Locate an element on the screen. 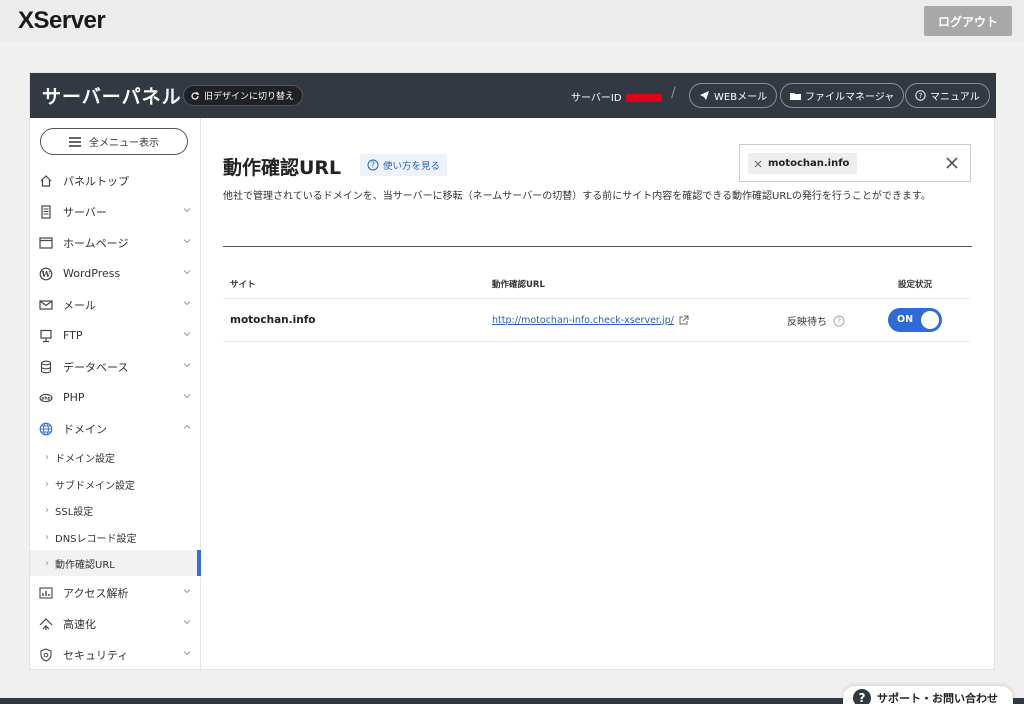  column-header-site: サイト is located at coordinates (243, 285).